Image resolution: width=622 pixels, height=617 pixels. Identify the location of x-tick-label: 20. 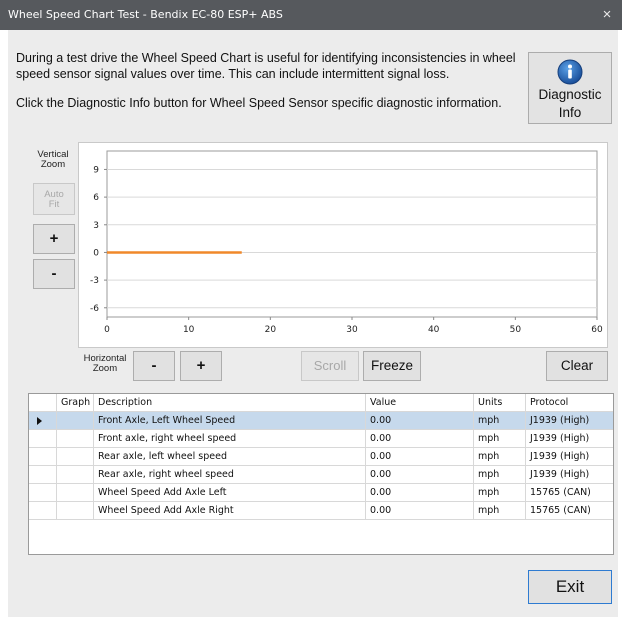
(271, 330).